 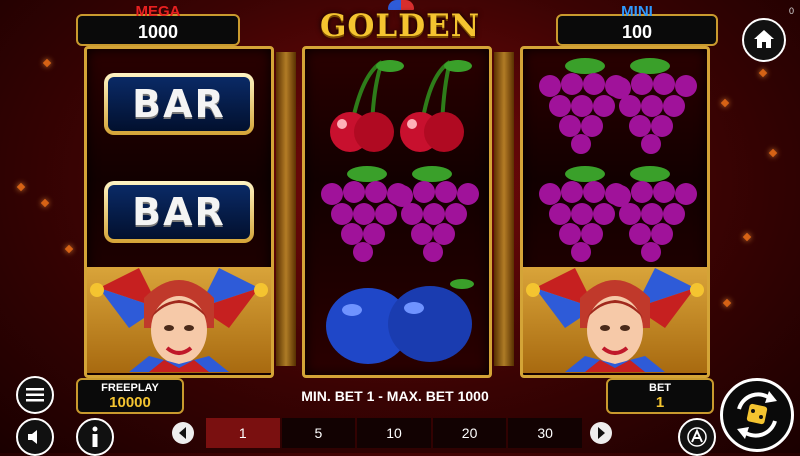 What do you see at coordinates (545, 433) in the screenshot?
I see `bet-option: 30` at bounding box center [545, 433].